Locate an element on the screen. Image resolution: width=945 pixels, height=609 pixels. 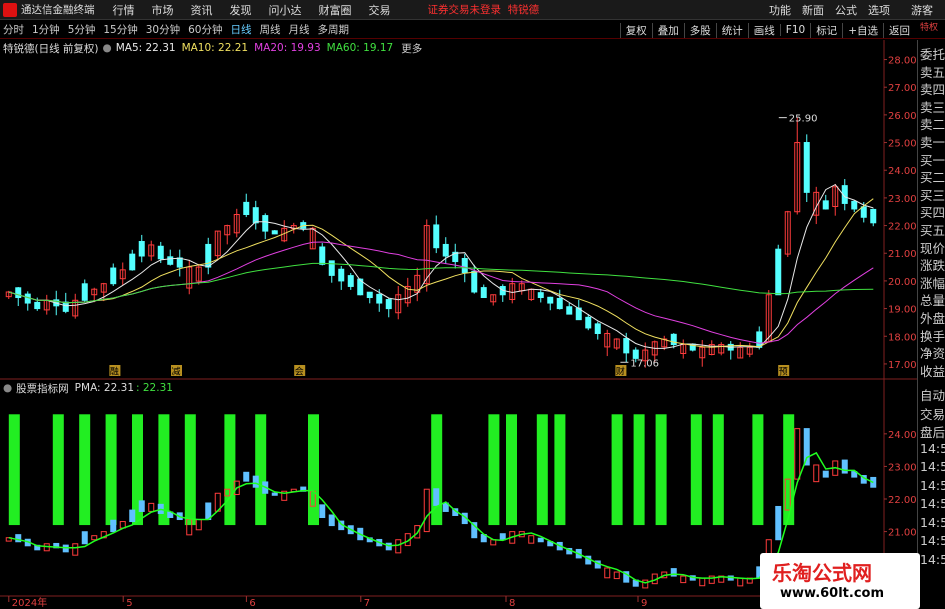
event-label: 财 is located at coordinates (620, 372).